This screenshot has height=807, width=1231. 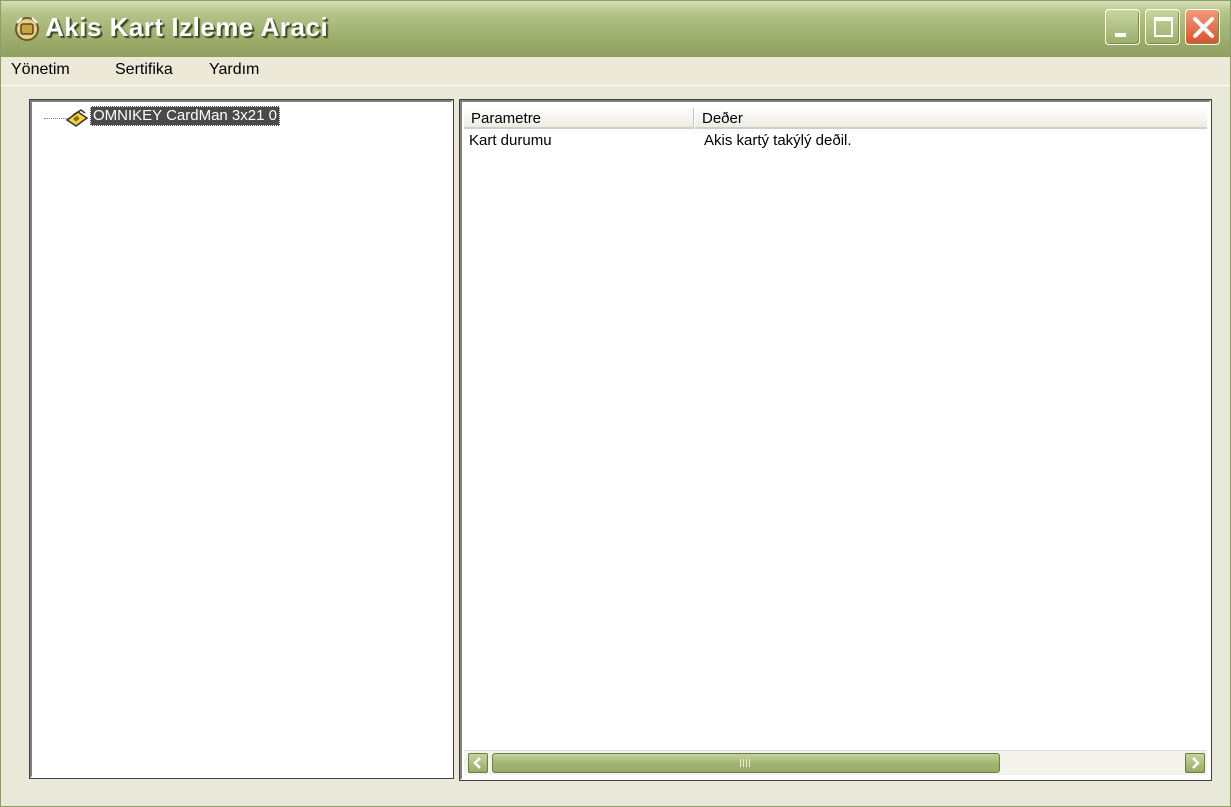 I want to click on column-header-deger: Deðer, so click(x=951, y=118).